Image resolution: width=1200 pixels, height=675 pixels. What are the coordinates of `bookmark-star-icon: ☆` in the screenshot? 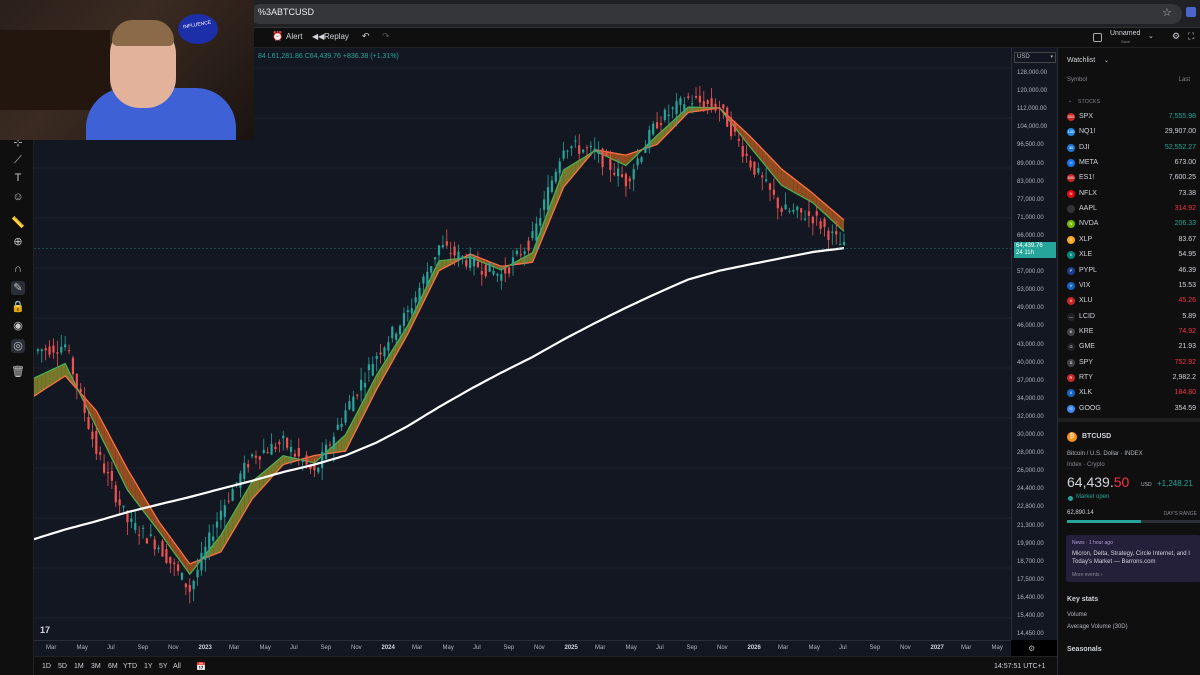 It's located at (1167, 12).